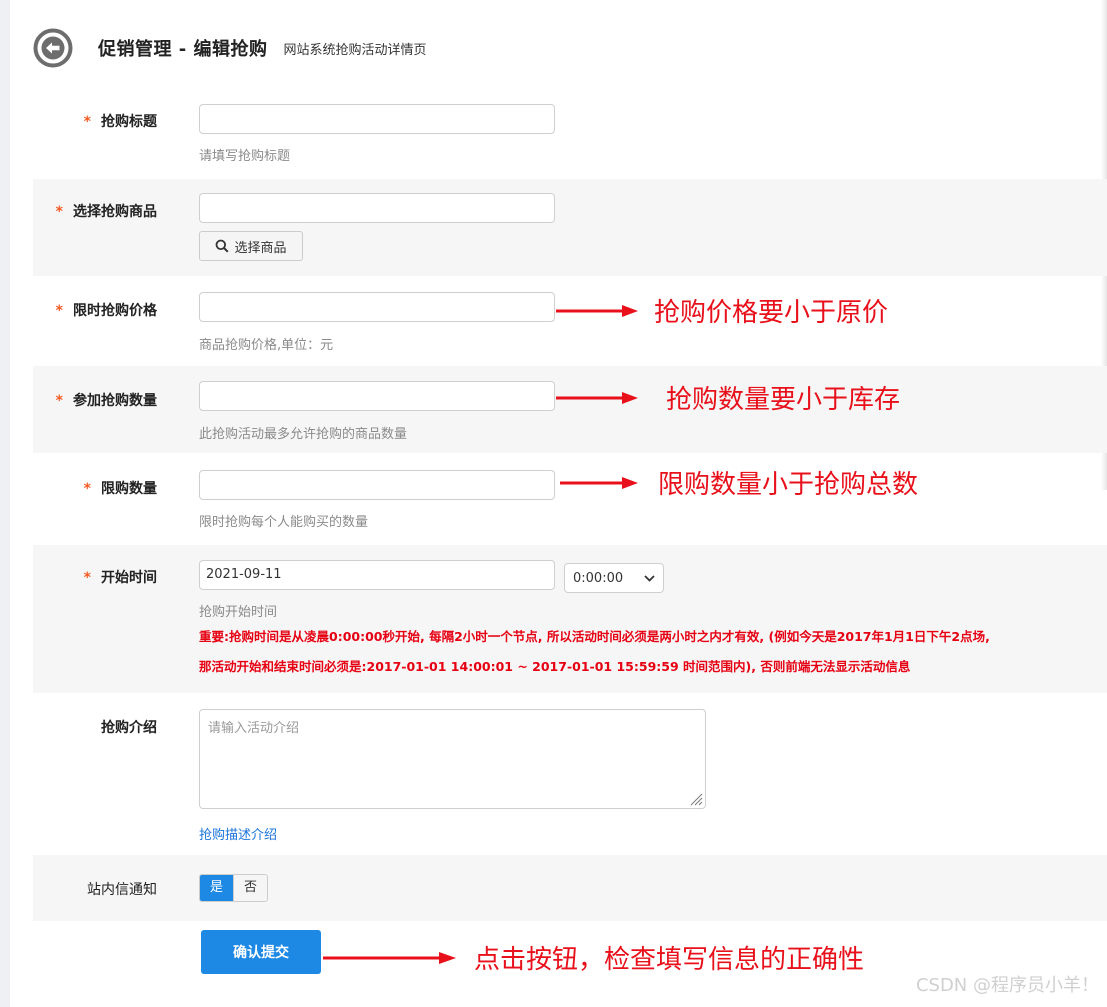 This screenshot has height=1007, width=1107. What do you see at coordinates (355, 50) in the screenshot?
I see `page-subtitle: 网站系统抢购活动详情页` at bounding box center [355, 50].